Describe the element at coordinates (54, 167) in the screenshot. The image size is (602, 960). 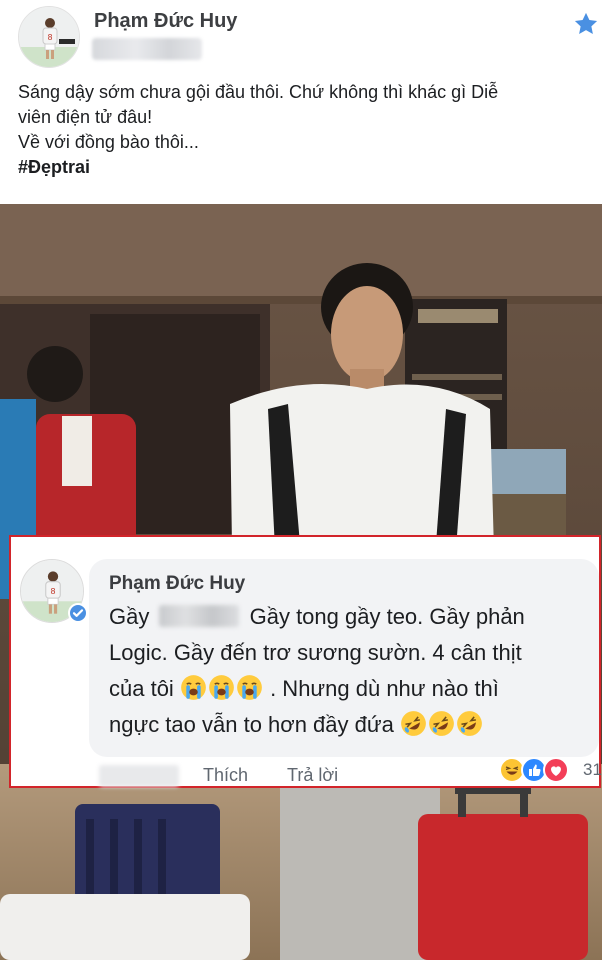
I see `hashtag-link: #Đẹptrai` at that location.